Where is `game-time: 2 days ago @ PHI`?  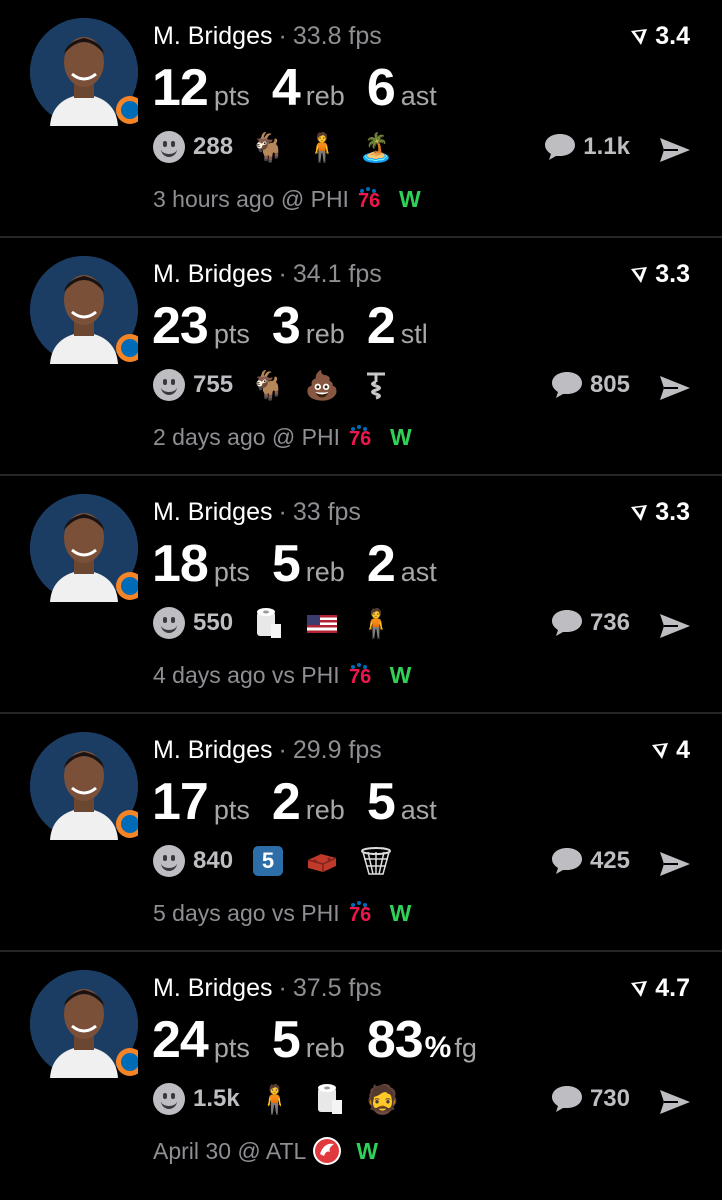
game-time: 2 days ago @ PHI is located at coordinates (246, 436).